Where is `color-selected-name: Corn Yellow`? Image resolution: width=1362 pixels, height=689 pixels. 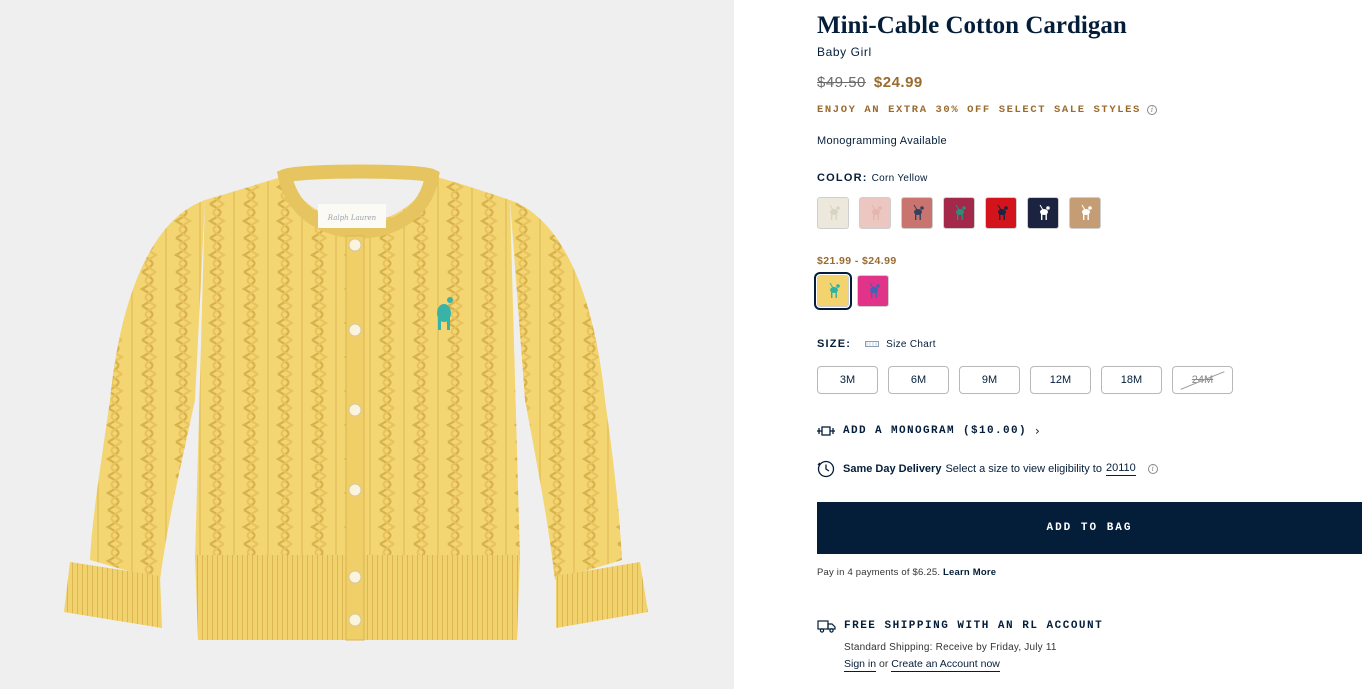 color-selected-name: Corn Yellow is located at coordinates (899, 178).